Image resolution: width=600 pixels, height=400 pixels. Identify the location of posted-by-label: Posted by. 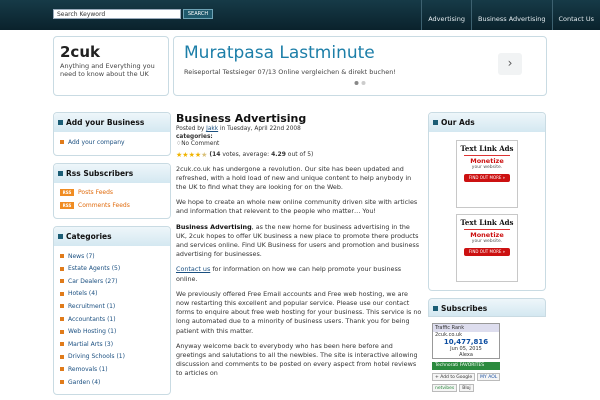
(190, 129).